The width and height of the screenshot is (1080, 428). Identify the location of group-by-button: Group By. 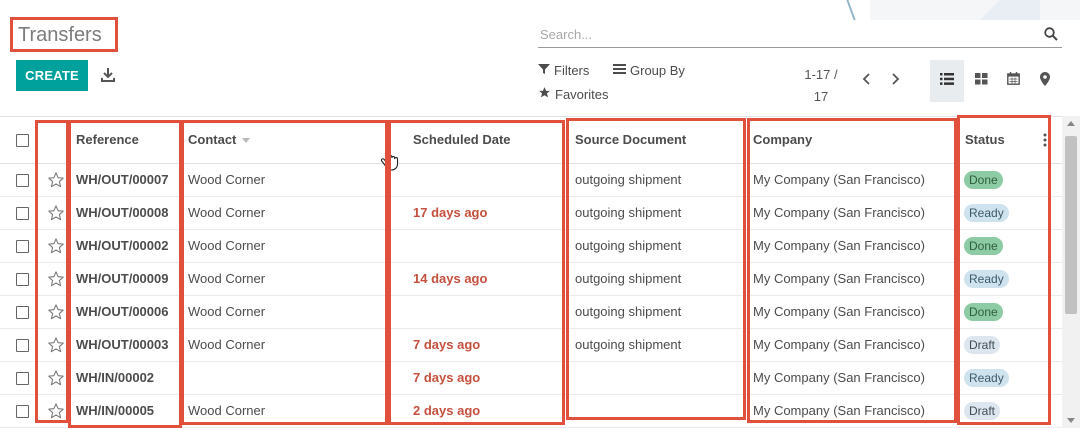
(649, 70).